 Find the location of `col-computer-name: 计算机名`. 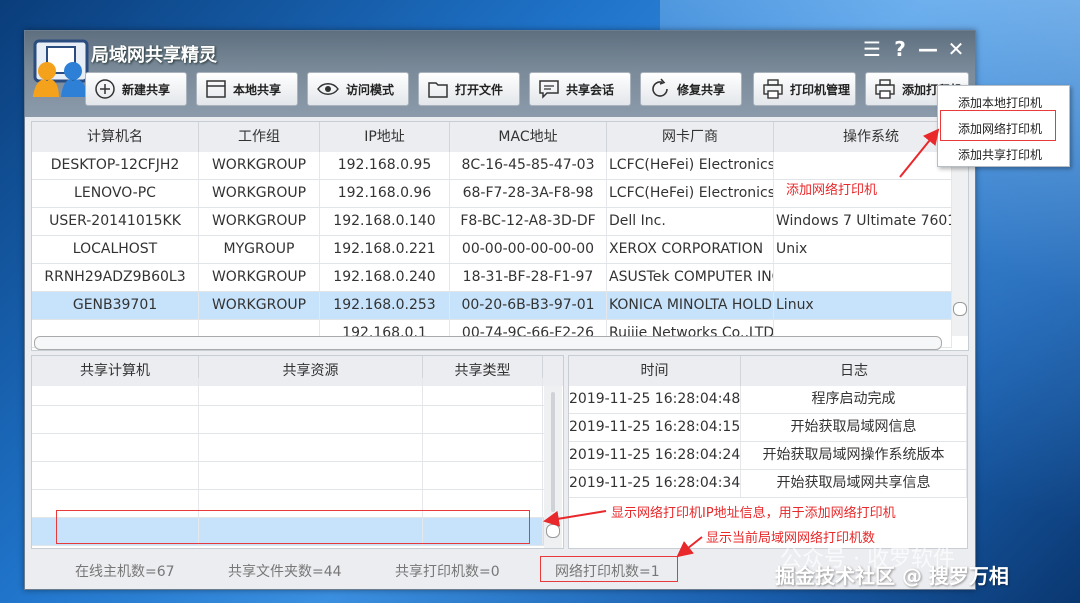

col-computer-name: 计算机名 is located at coordinates (115, 137).